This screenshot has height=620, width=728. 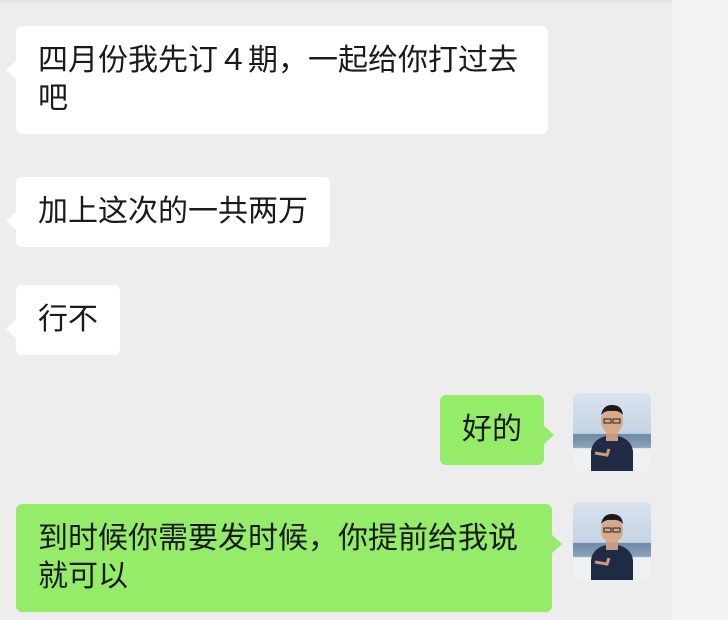 I want to click on incoming-message-bubble: 四月份我先订４期，一起给你打过去吧, so click(x=277, y=80).